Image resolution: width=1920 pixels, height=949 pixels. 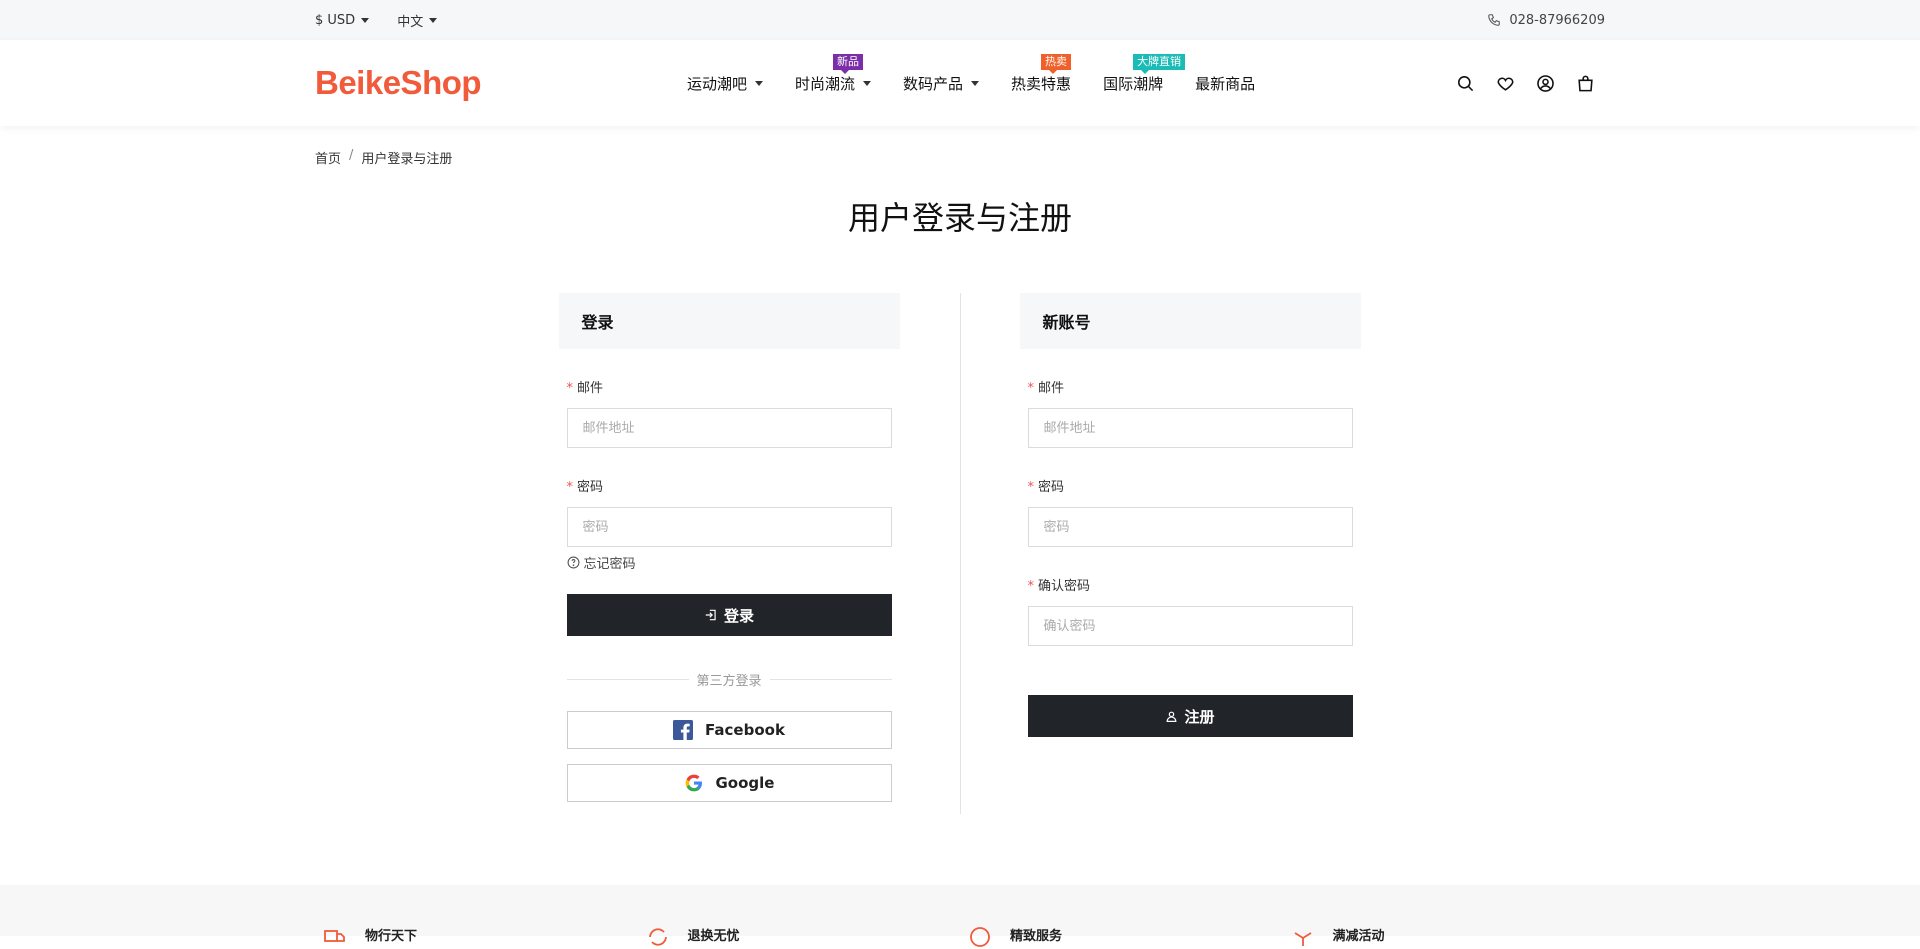 I want to click on nav-badge-hot: 热卖, so click(x=1056, y=63).